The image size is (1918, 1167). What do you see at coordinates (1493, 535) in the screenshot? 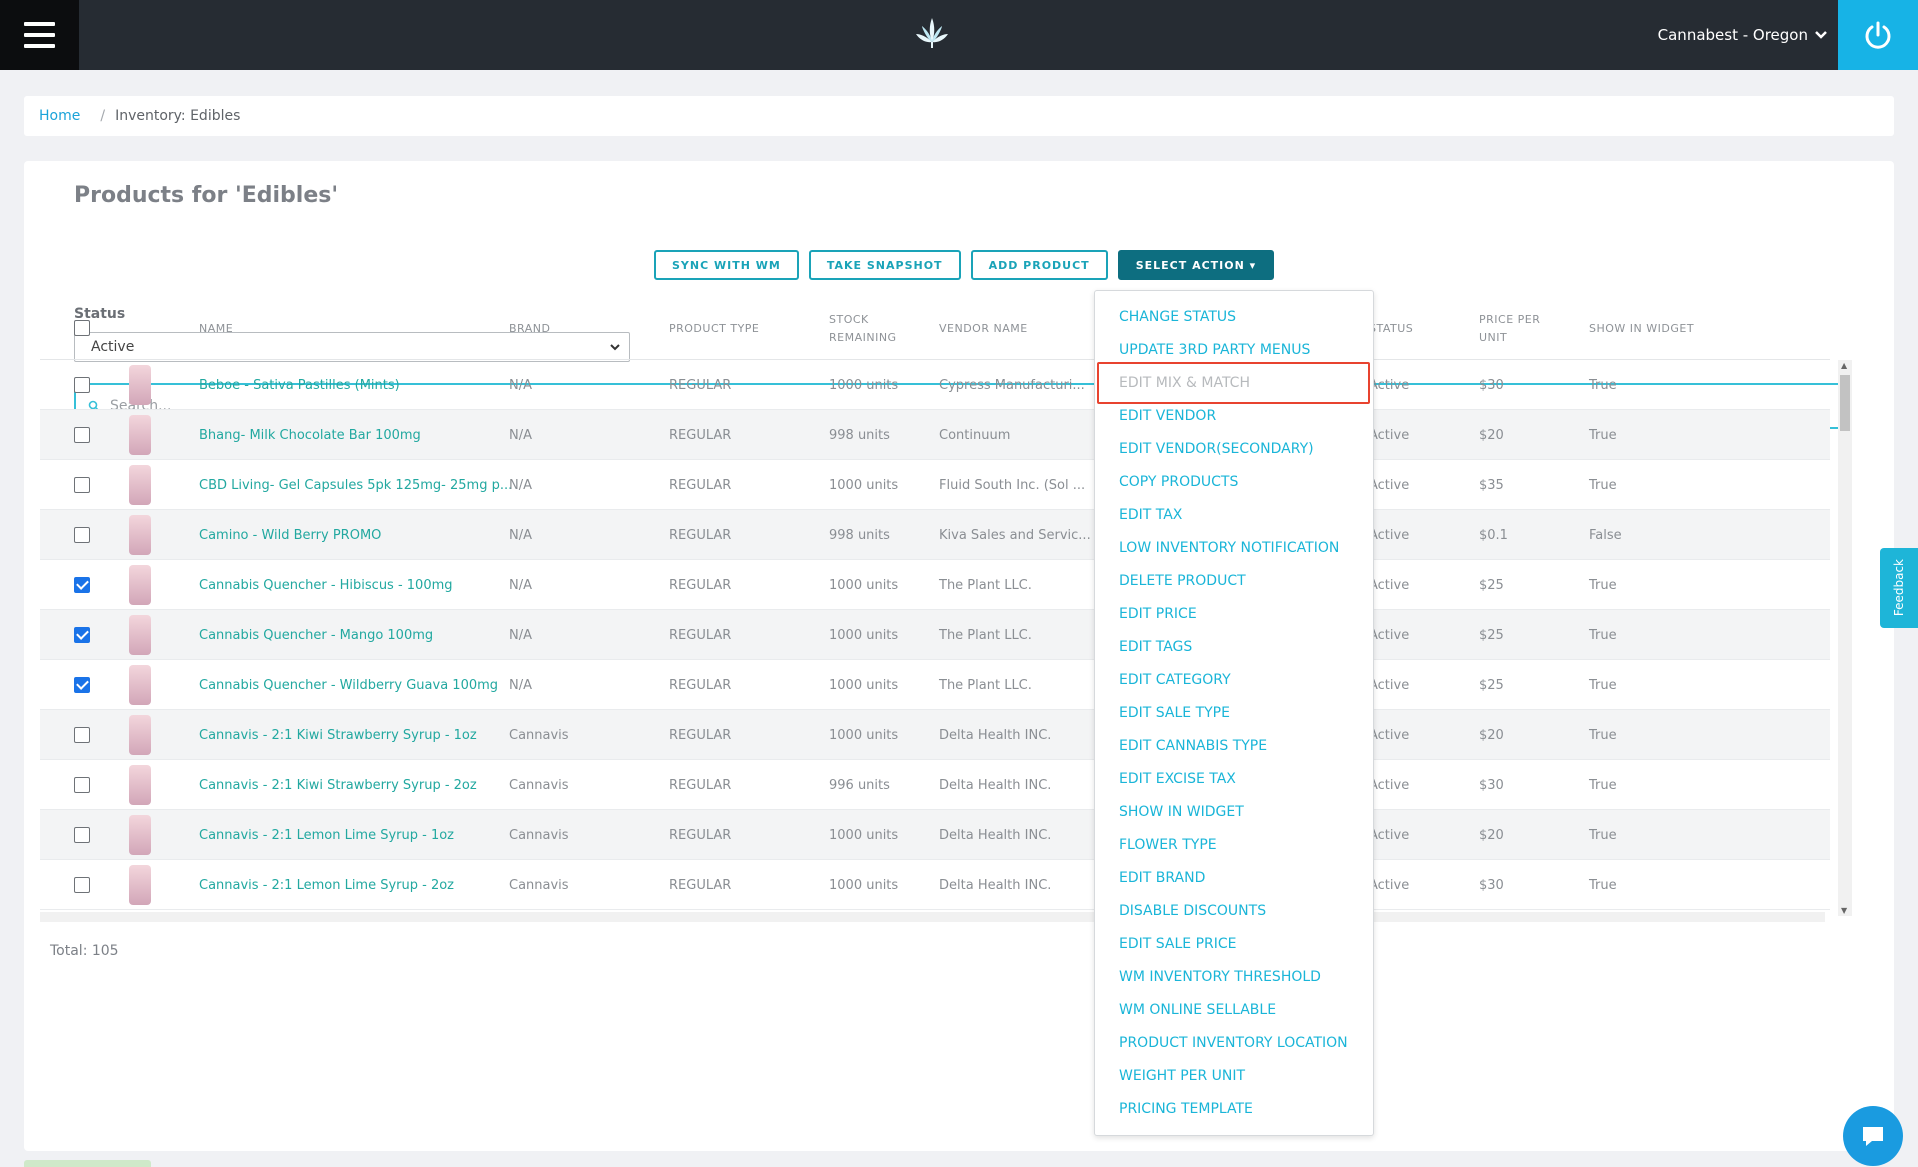
I see `cell-price: $0.1` at bounding box center [1493, 535].